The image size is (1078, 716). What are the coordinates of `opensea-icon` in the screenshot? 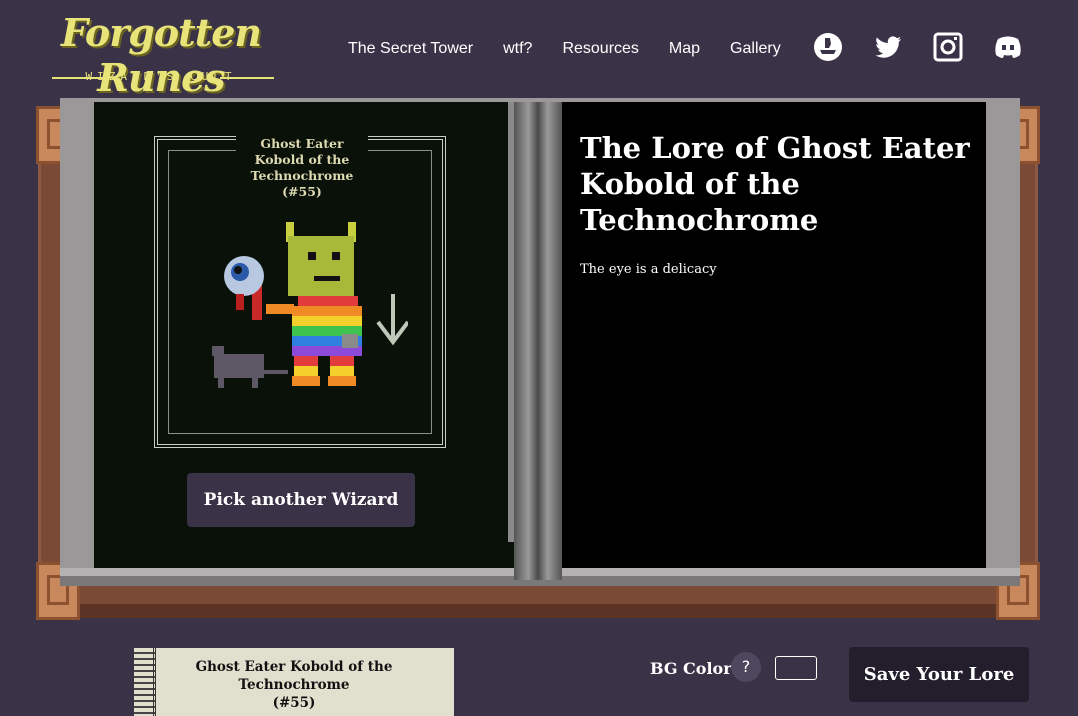 It's located at (828, 47).